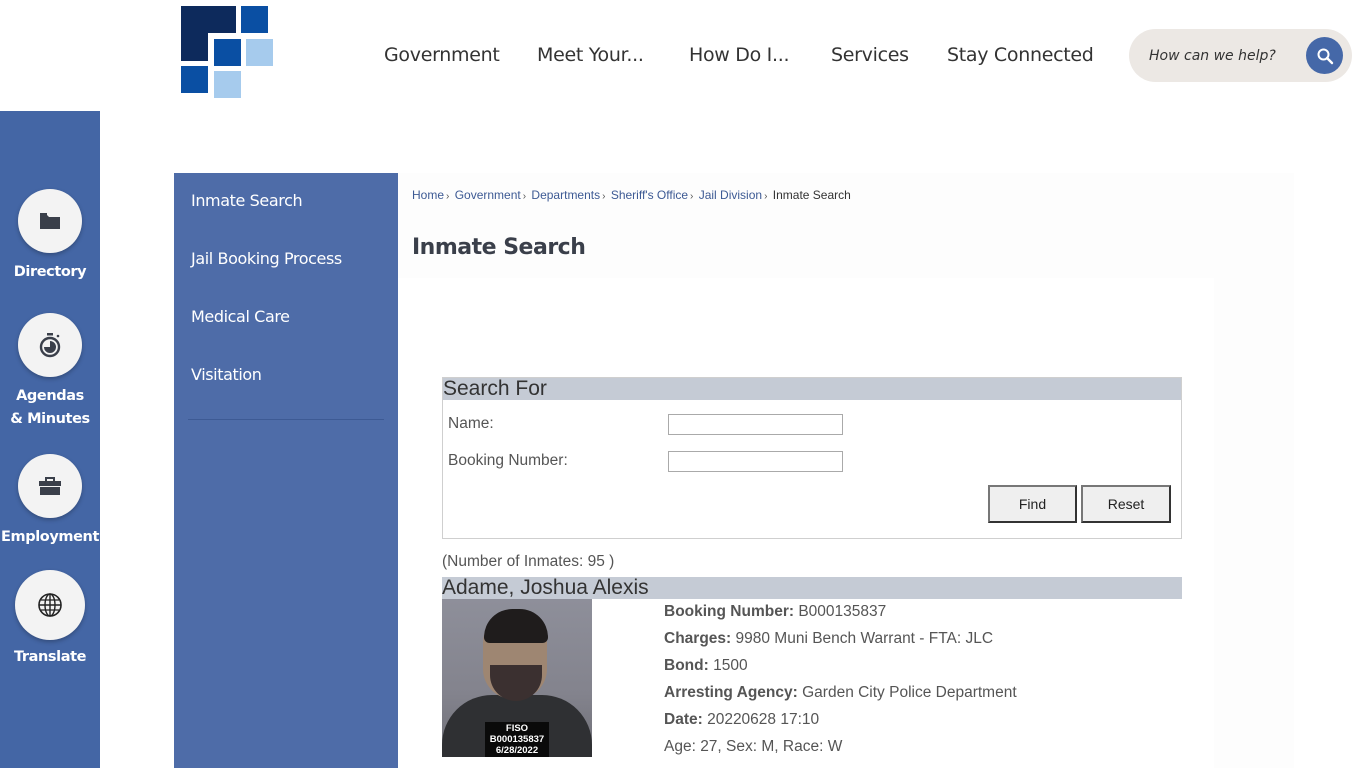 The image size is (1366, 768). What do you see at coordinates (1229, 56) in the screenshot?
I see `site-search-input` at bounding box center [1229, 56].